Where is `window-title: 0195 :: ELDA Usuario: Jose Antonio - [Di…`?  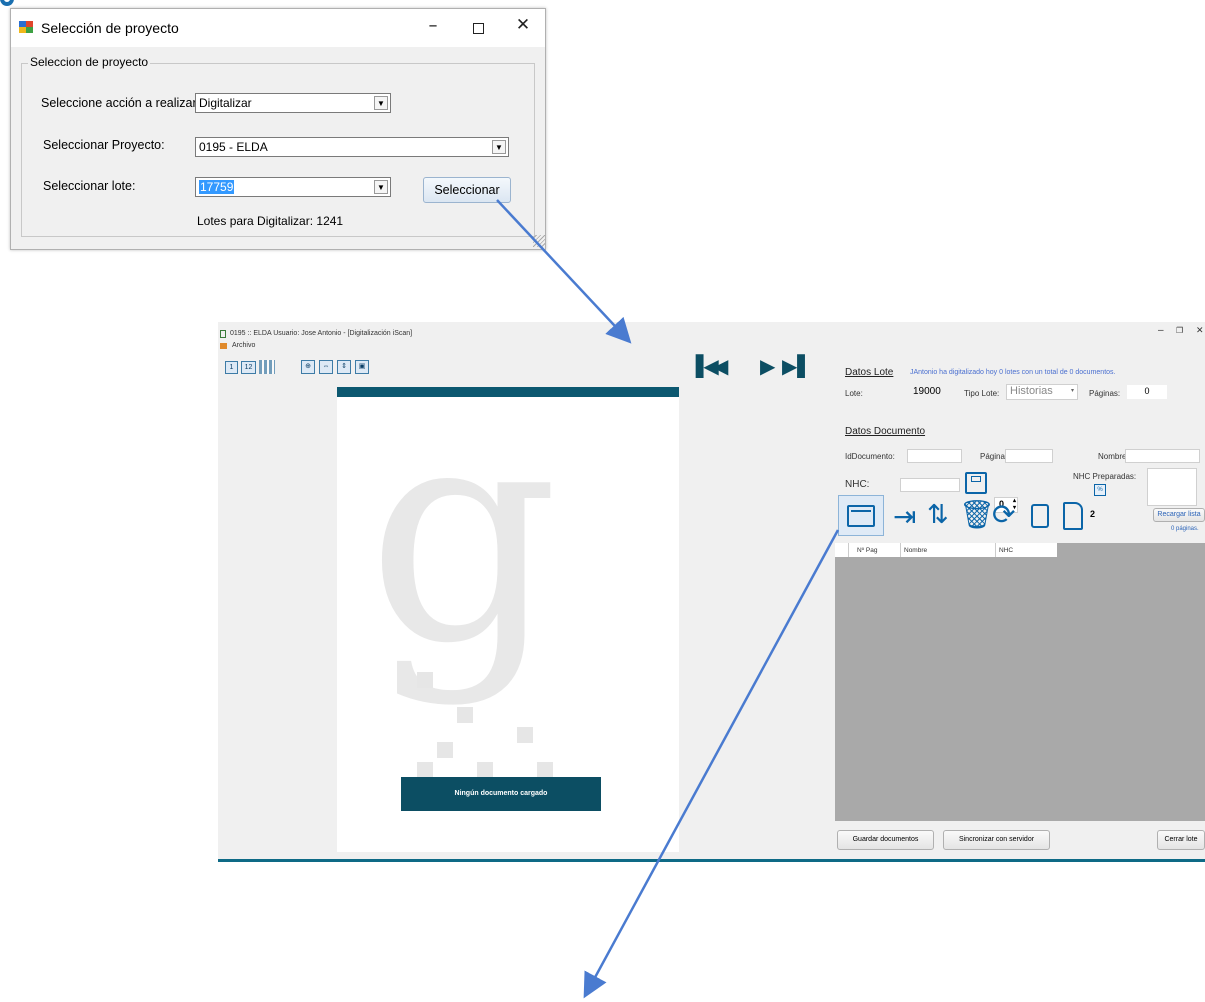
window-title: 0195 :: ELDA Usuario: Jose Antonio - [Di… is located at coordinates (321, 333).